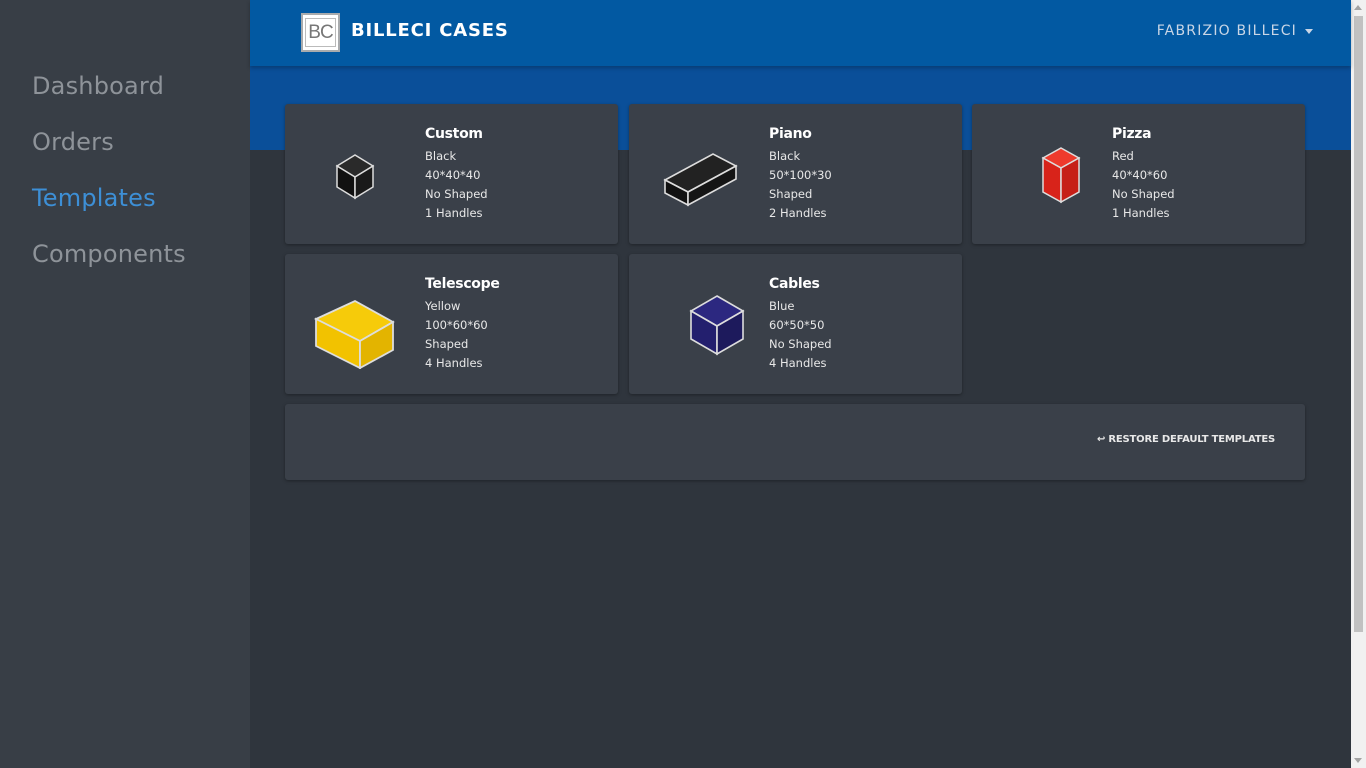 This screenshot has width=1366, height=768. Describe the element at coordinates (430, 30) in the screenshot. I see `brand-name: BILLECI CASES` at that location.